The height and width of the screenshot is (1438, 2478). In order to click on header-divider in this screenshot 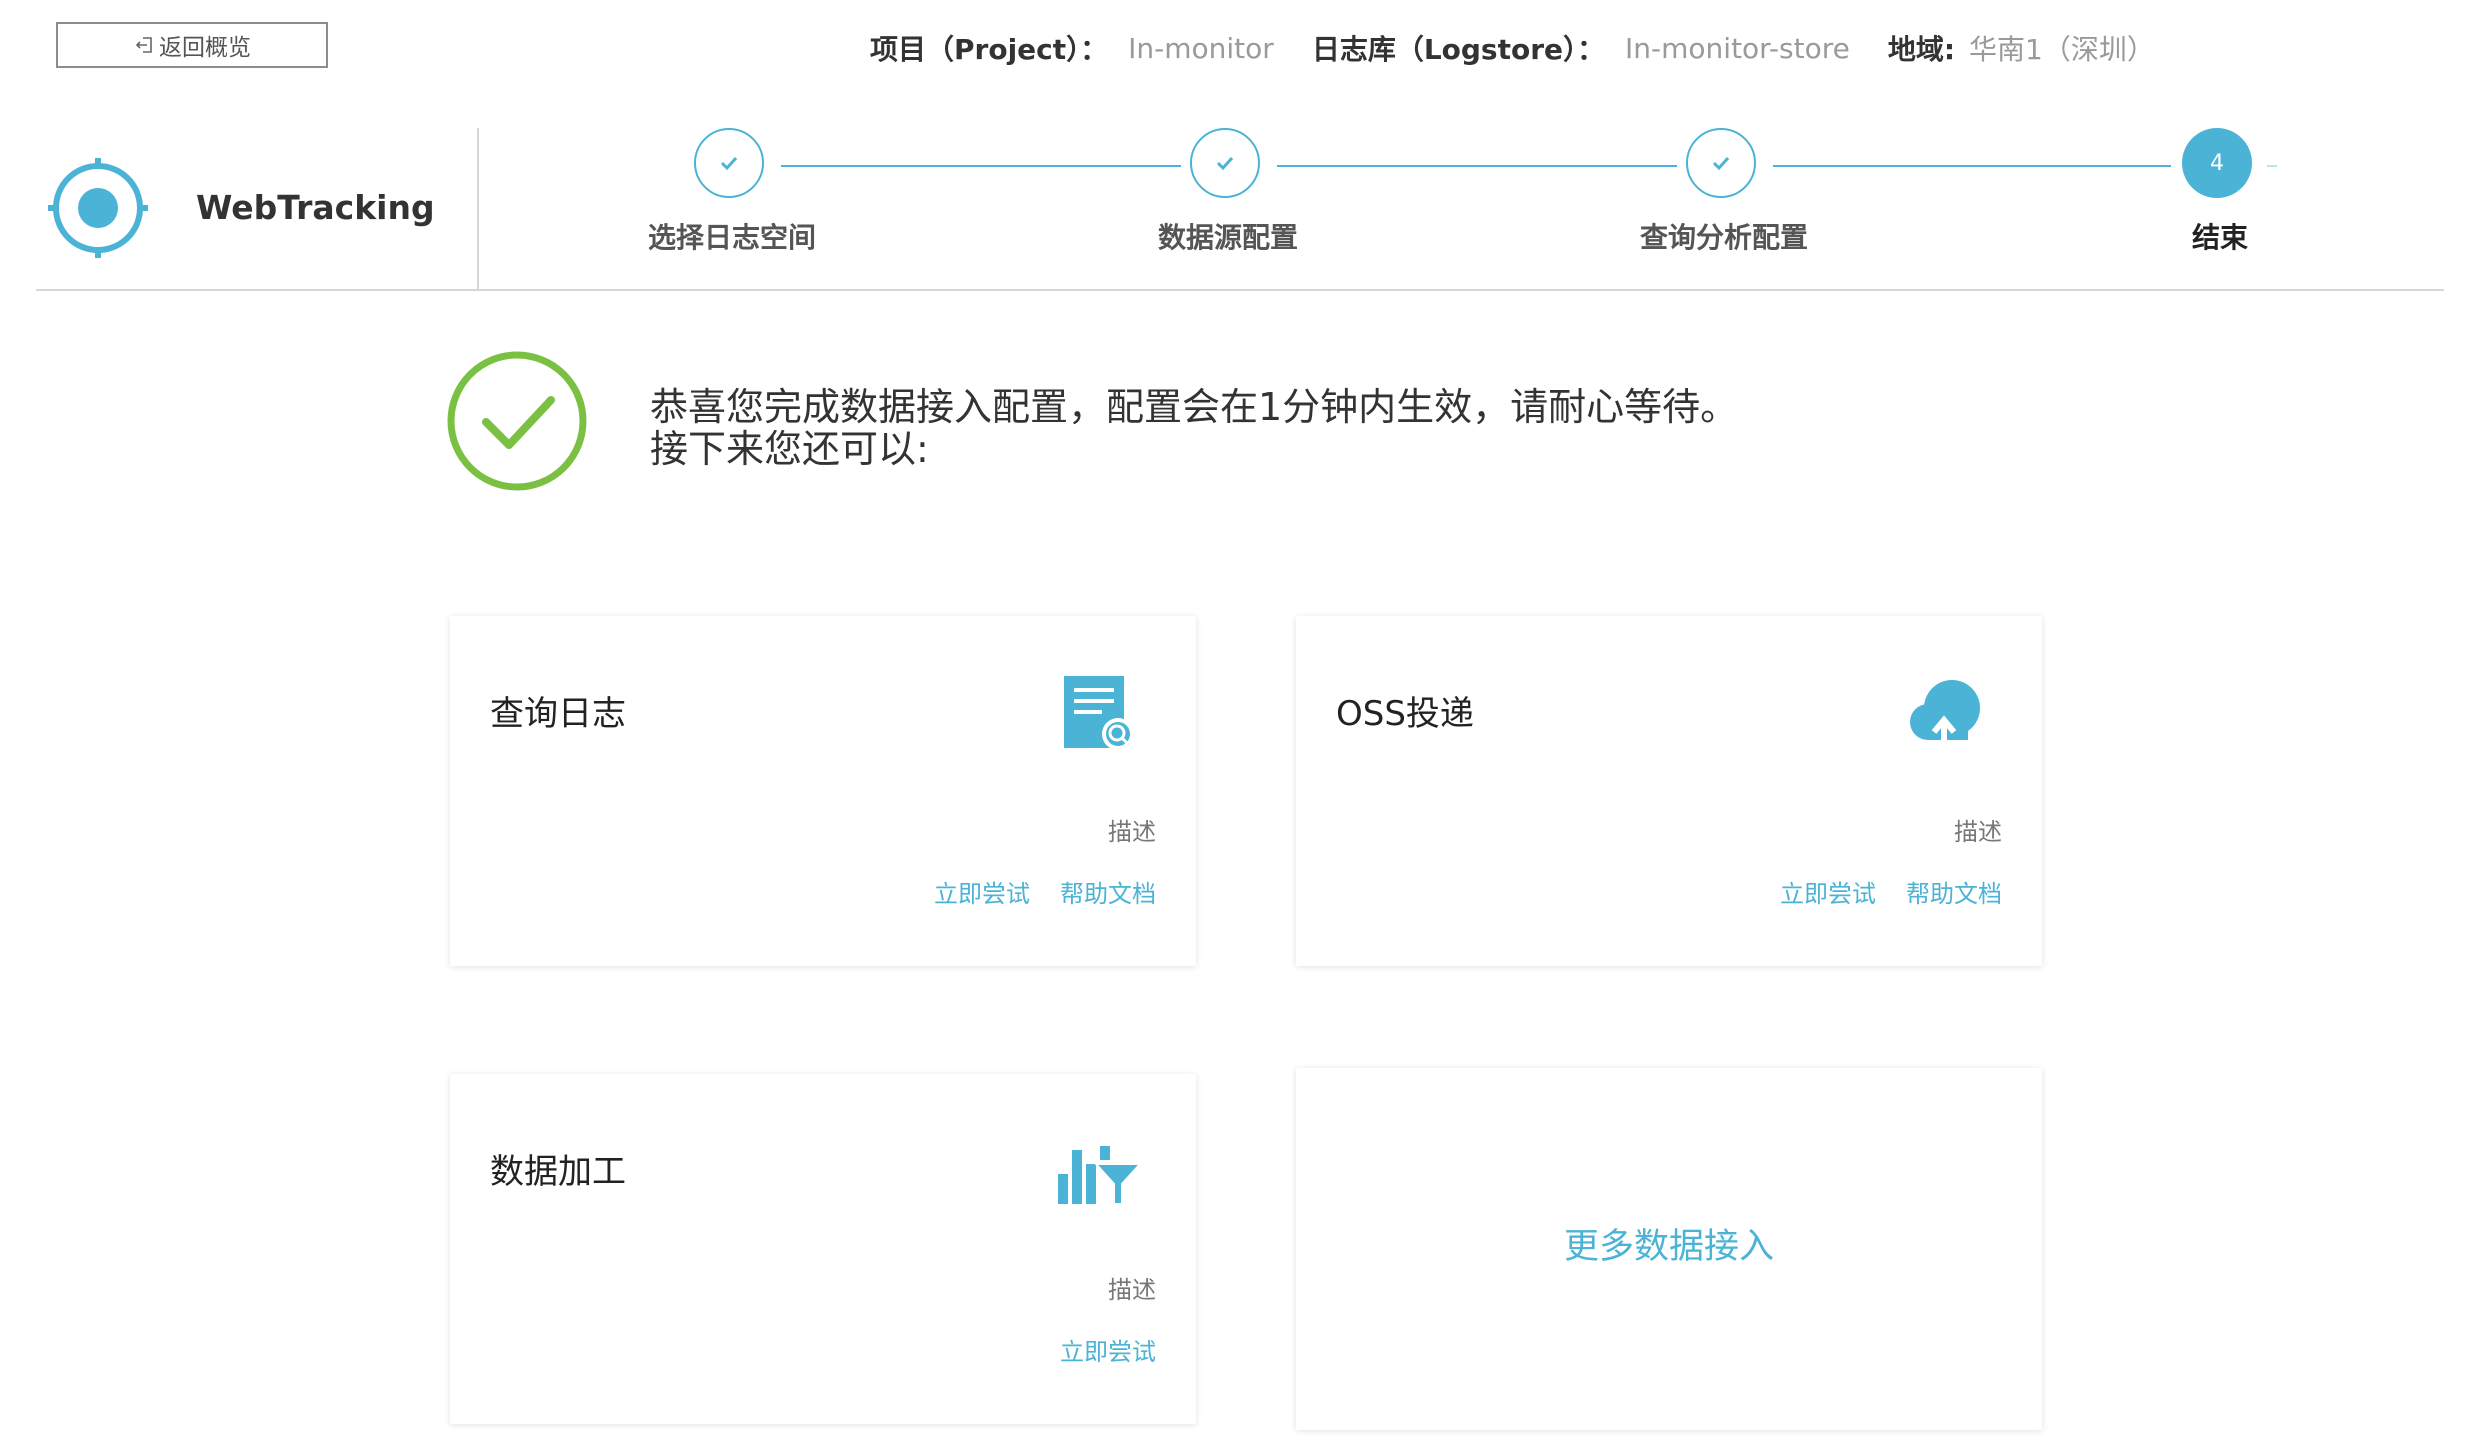, I will do `click(1240, 290)`.